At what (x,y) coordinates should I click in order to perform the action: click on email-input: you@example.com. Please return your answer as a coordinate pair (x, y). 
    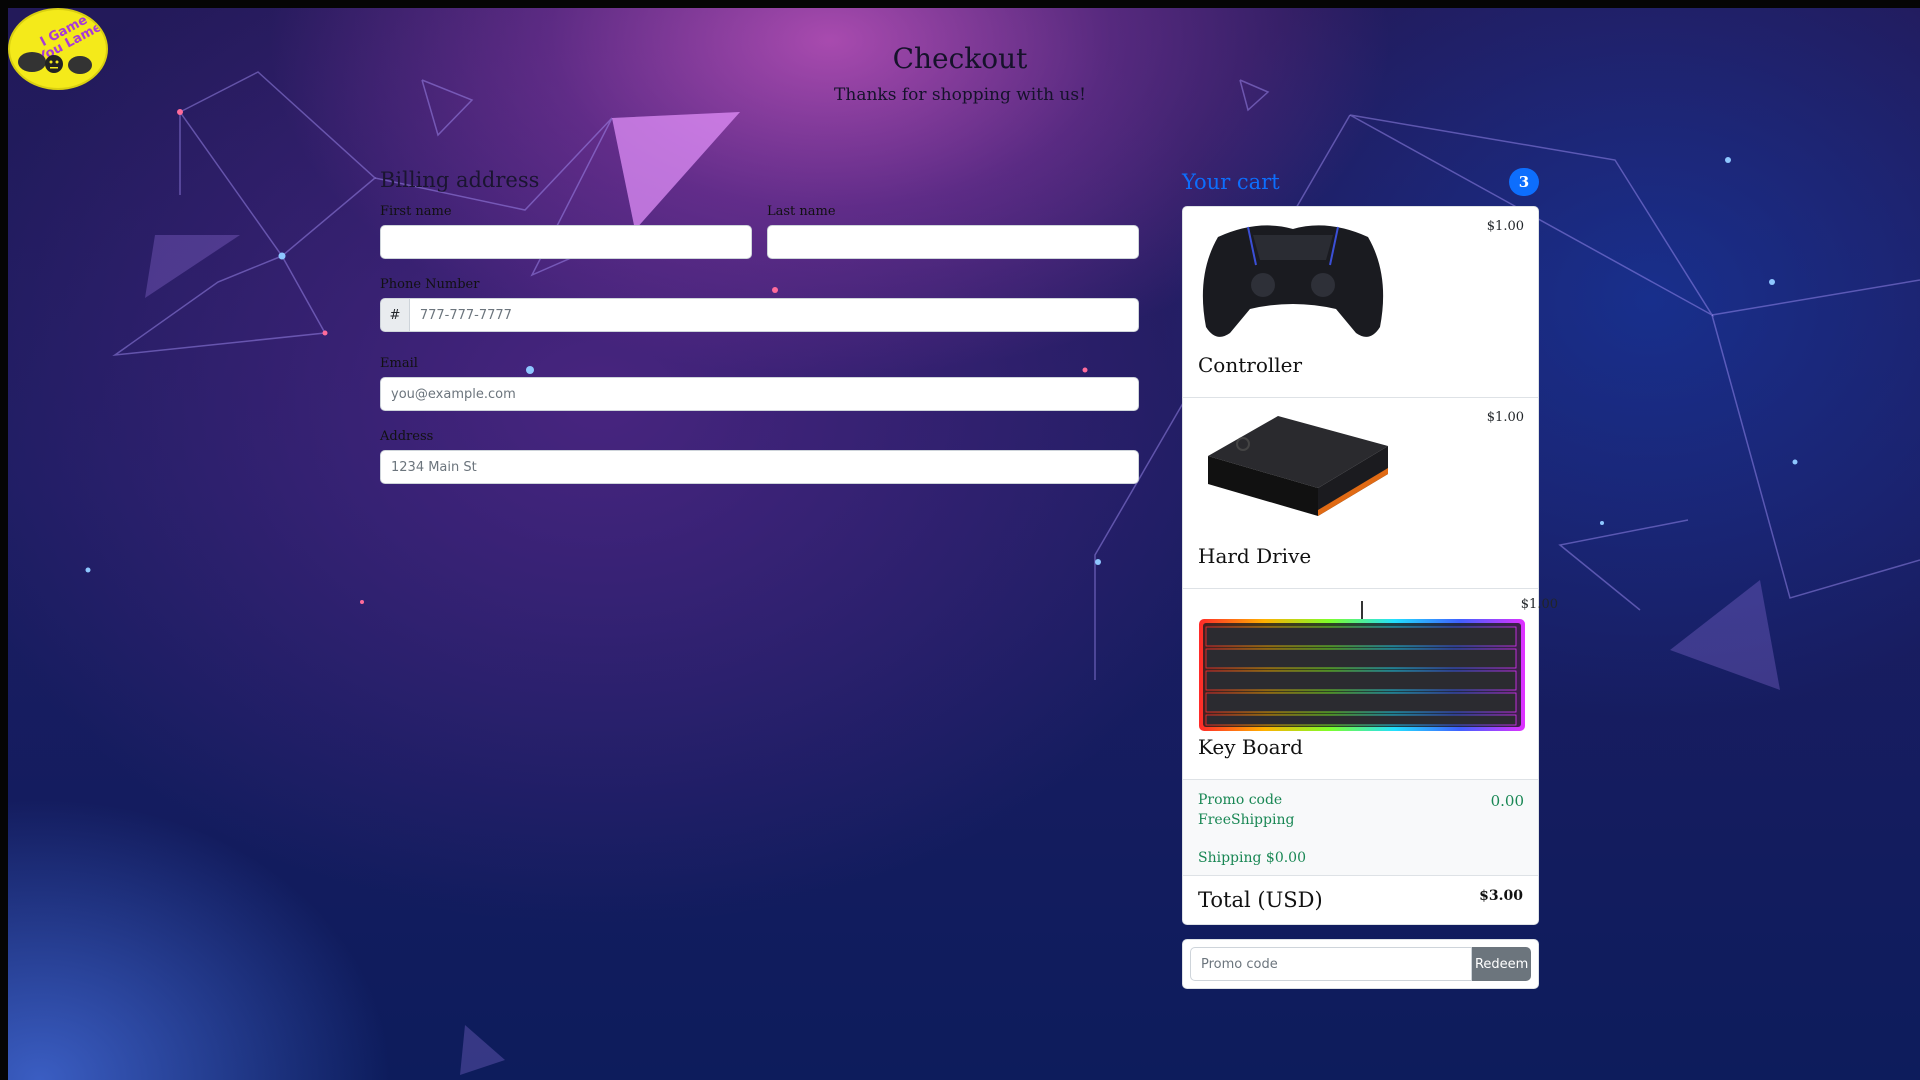
    Looking at the image, I should click on (759, 394).